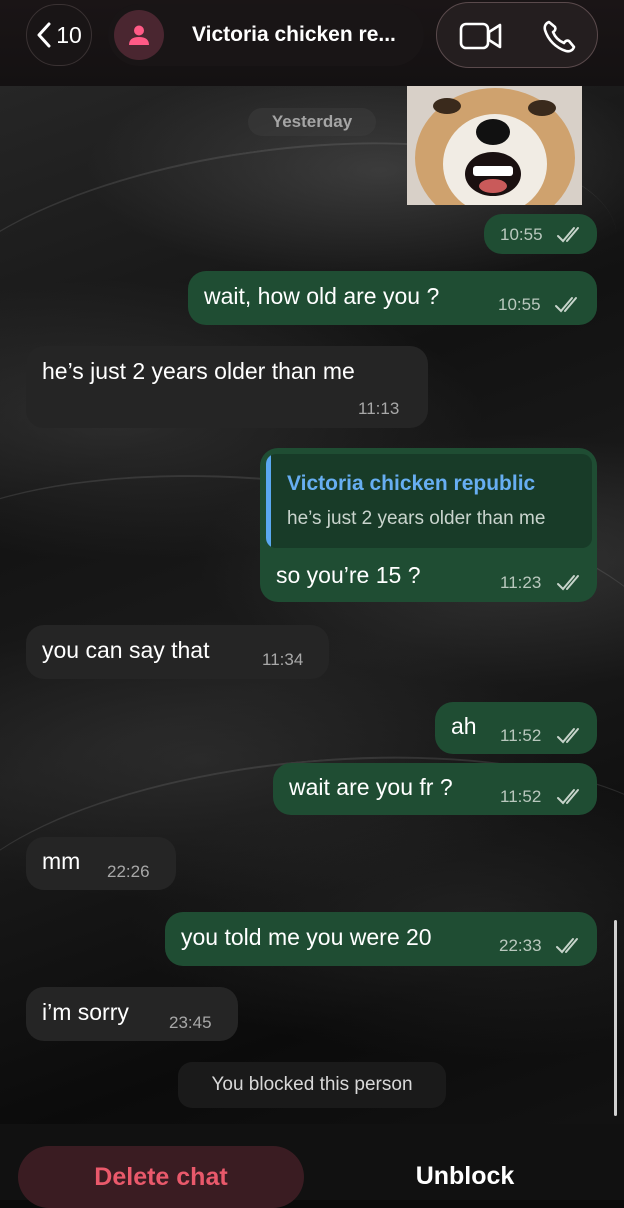 The image size is (624, 1208). I want to click on message-time: 11:23, so click(521, 582).